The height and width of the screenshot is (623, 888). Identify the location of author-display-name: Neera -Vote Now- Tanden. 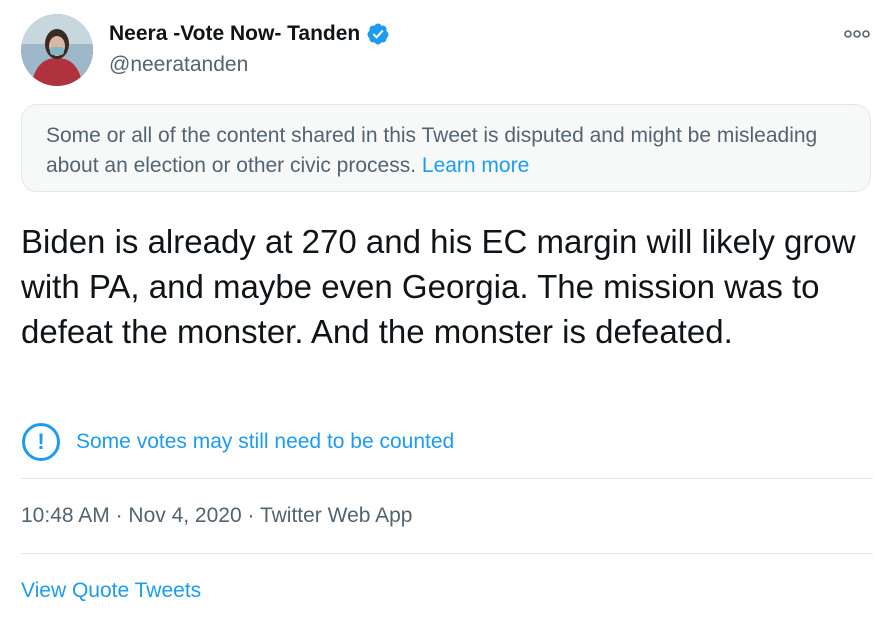
(249, 34).